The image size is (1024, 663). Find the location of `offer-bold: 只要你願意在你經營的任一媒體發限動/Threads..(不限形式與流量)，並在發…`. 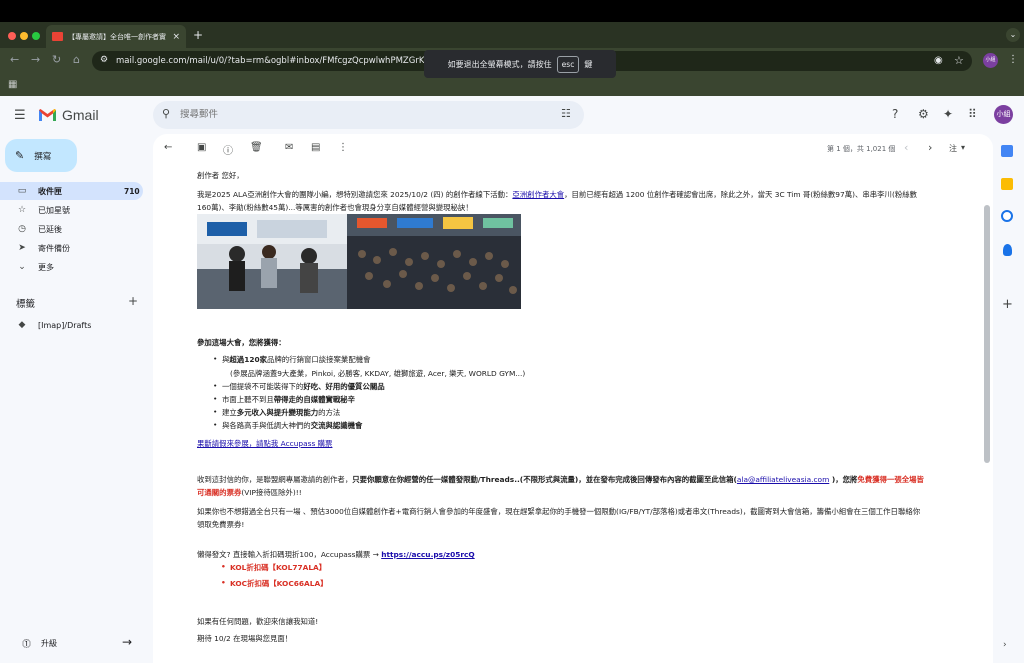

offer-bold: 只要你願意在你經營的任一媒體發限動/Threads..(不限形式與流量)，並在發… is located at coordinates (544, 479).